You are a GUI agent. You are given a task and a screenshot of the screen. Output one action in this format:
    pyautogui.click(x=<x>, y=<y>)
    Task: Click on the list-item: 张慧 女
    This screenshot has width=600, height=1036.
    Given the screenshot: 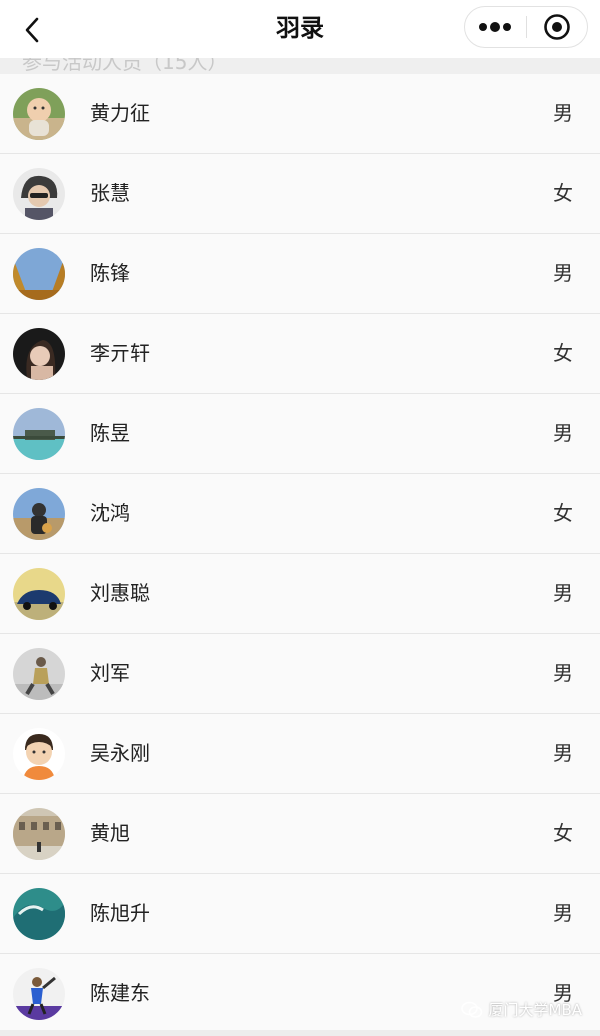 What is the action you would take?
    pyautogui.click(x=300, y=194)
    